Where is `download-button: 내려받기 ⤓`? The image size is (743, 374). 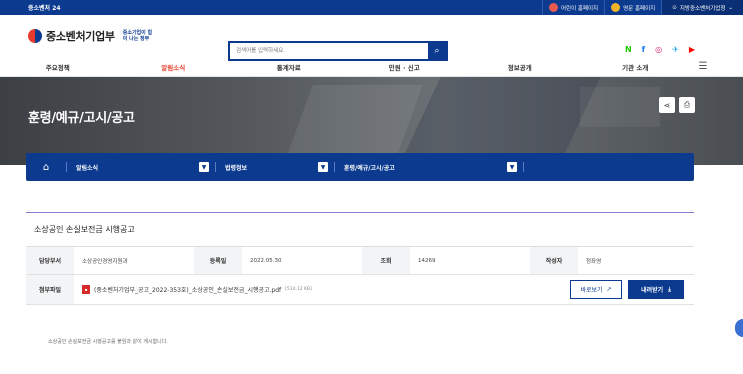
download-button: 내려받기 ⤓ is located at coordinates (656, 289).